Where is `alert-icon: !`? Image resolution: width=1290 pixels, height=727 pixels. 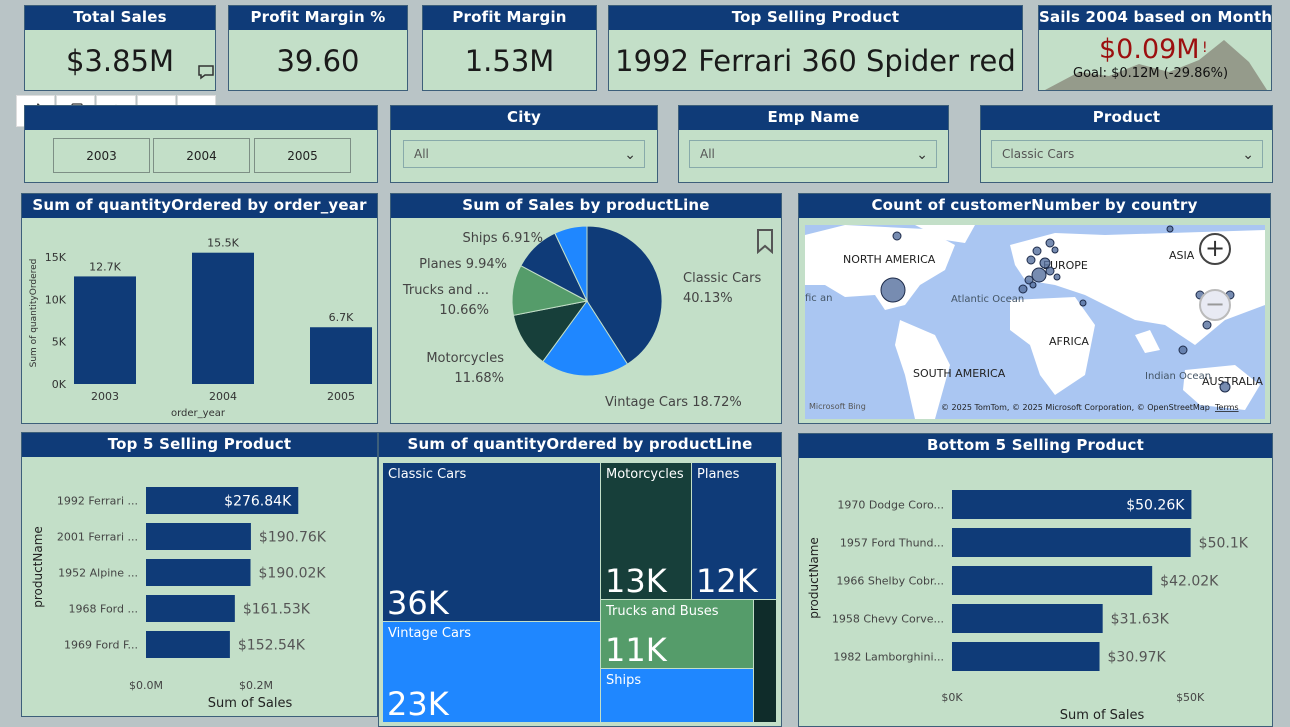 alert-icon: ! is located at coordinates (1205, 48).